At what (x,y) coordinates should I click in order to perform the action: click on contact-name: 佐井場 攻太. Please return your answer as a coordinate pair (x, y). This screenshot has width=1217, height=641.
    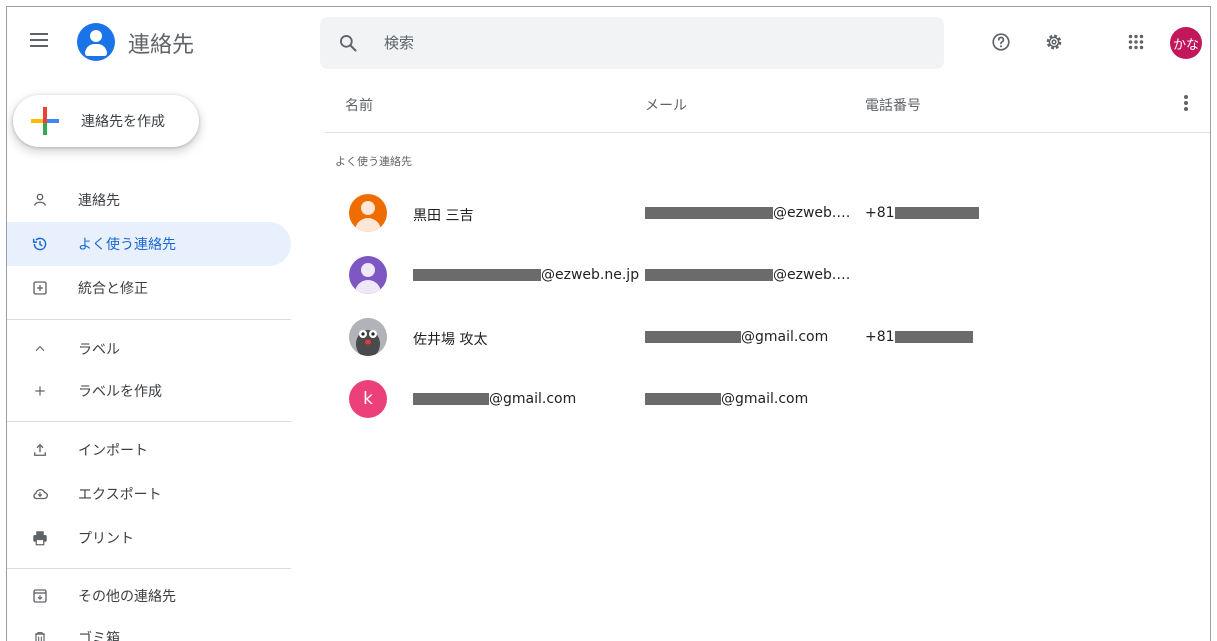
    Looking at the image, I should click on (450, 340).